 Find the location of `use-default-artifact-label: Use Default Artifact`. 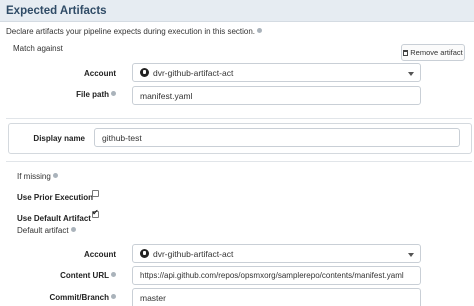

use-default-artifact-label: Use Default Artifact is located at coordinates (54, 218).